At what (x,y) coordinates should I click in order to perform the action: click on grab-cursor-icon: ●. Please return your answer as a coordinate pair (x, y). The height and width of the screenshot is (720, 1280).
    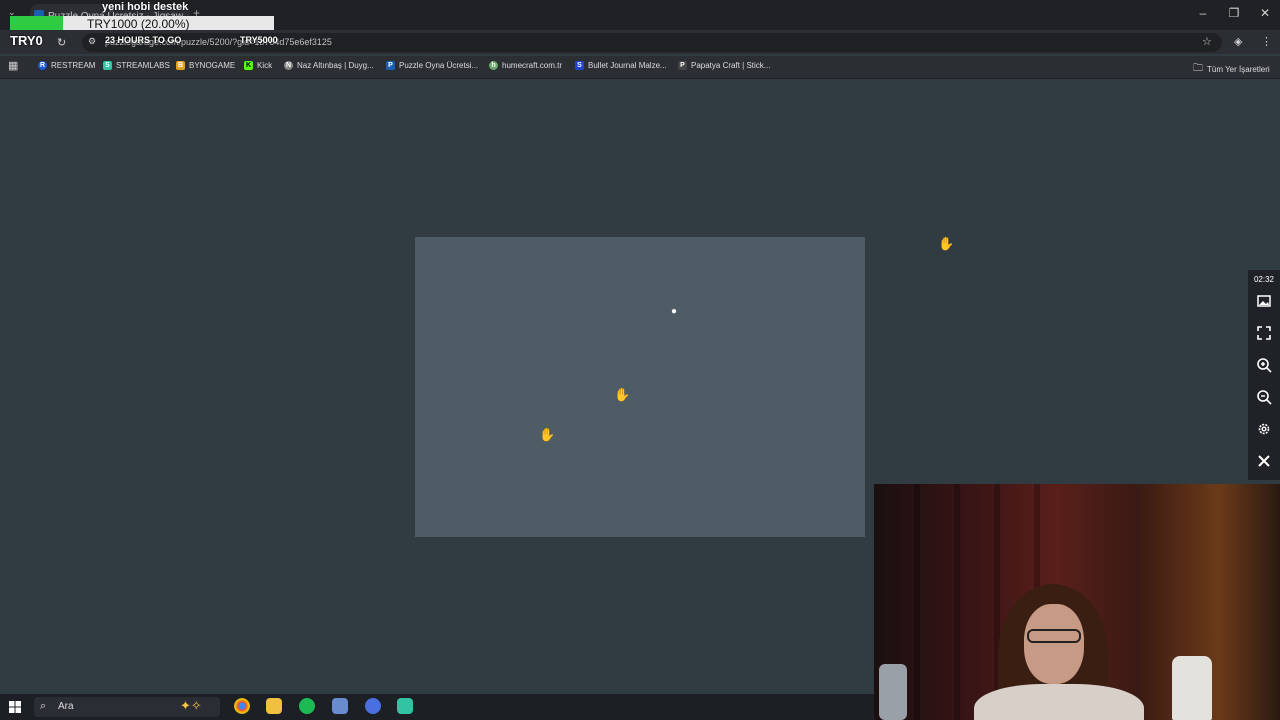
    Looking at the image, I should click on (674, 311).